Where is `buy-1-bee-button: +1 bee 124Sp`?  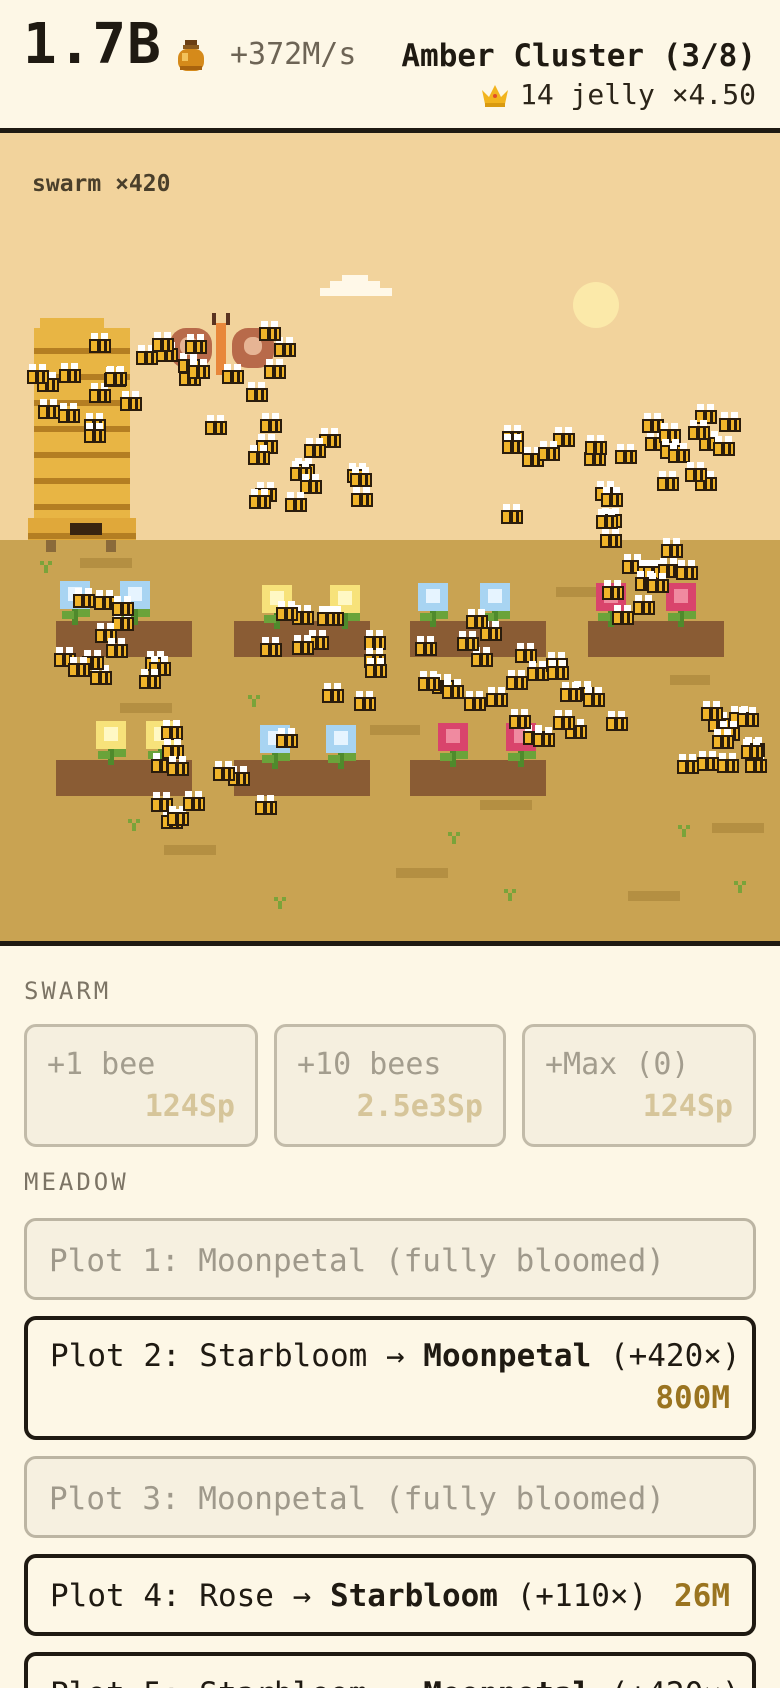 buy-1-bee-button: +1 bee 124Sp is located at coordinates (141, 1085).